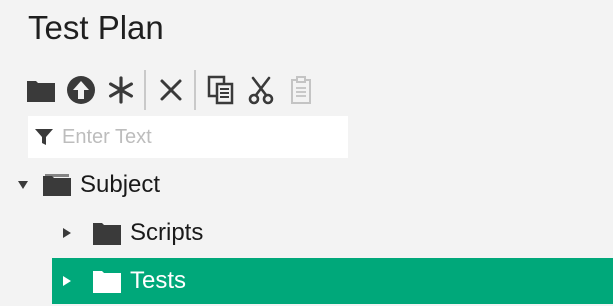 The height and width of the screenshot is (306, 613). I want to click on upload-button, so click(81, 90).